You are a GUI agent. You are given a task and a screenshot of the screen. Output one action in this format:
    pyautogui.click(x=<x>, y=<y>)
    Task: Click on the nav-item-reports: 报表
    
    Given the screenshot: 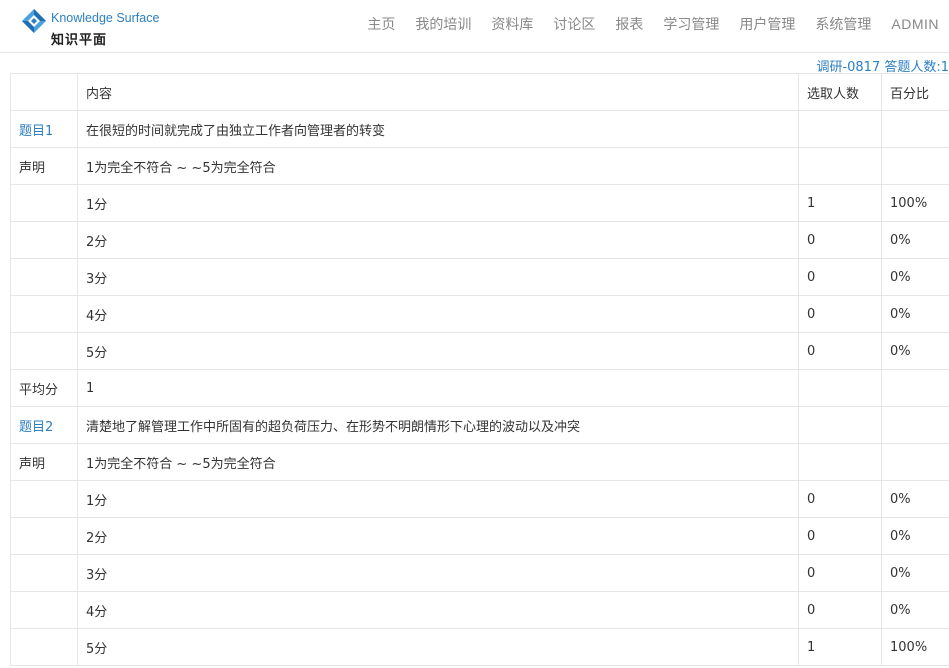 What is the action you would take?
    pyautogui.click(x=629, y=24)
    